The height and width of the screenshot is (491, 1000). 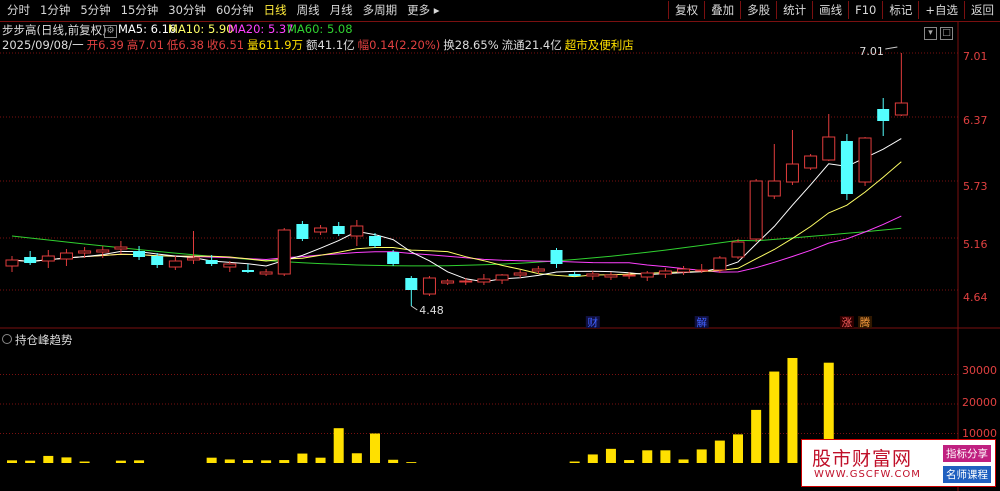 What do you see at coordinates (456, 247) in the screenshot?
I see `ma60-line` at bounding box center [456, 247].